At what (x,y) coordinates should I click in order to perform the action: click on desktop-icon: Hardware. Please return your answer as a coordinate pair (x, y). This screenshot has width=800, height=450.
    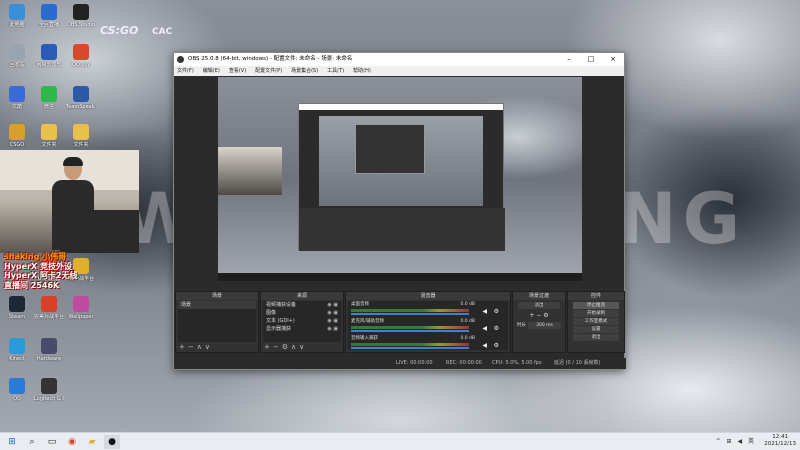
    Looking at the image, I should click on (49, 350).